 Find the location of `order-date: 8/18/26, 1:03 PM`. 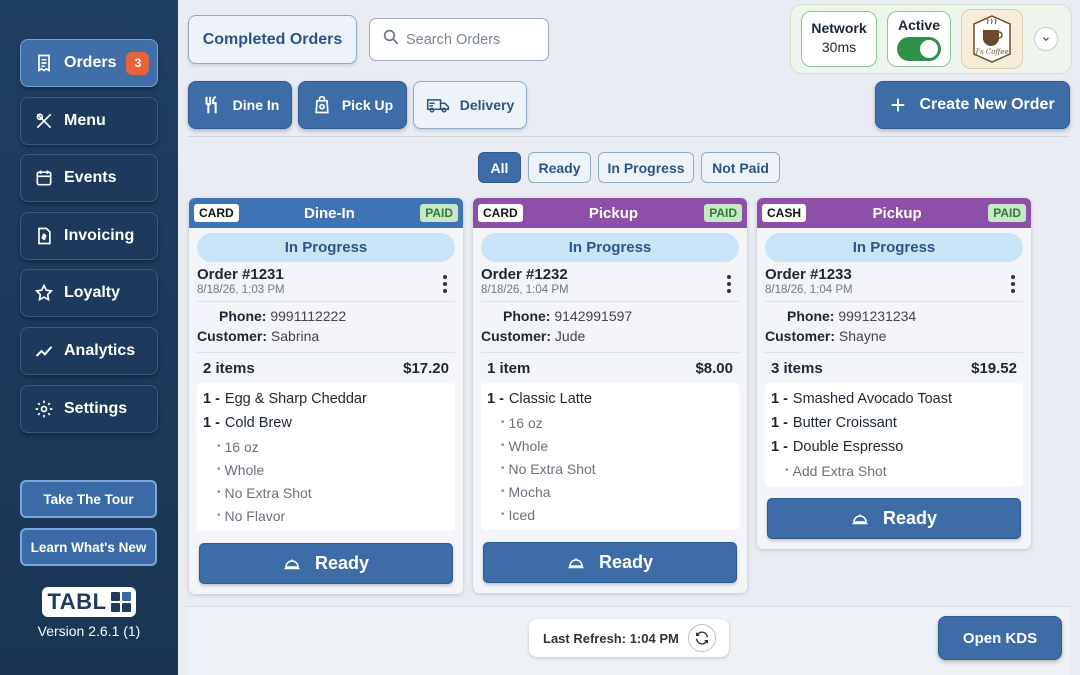

order-date: 8/18/26, 1:03 PM is located at coordinates (241, 290).